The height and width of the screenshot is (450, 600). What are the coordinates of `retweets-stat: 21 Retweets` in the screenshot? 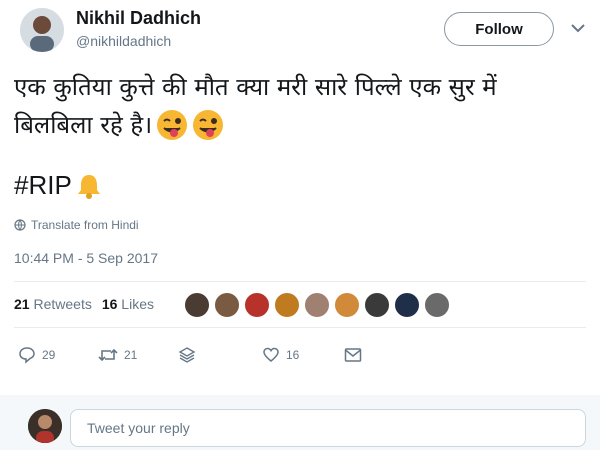 It's located at (53, 304).